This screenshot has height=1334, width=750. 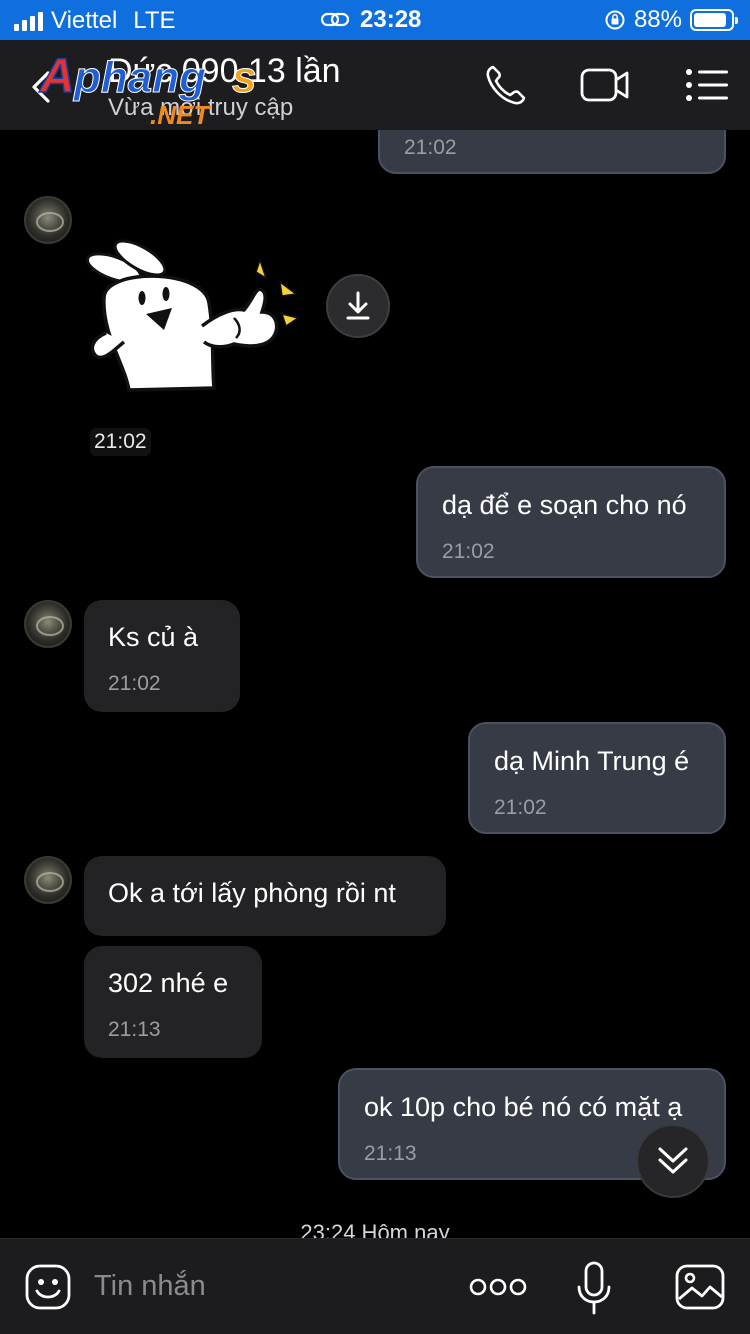 I want to click on status-bar: Viettel LTE 23:28 88%, so click(x=375, y=20).